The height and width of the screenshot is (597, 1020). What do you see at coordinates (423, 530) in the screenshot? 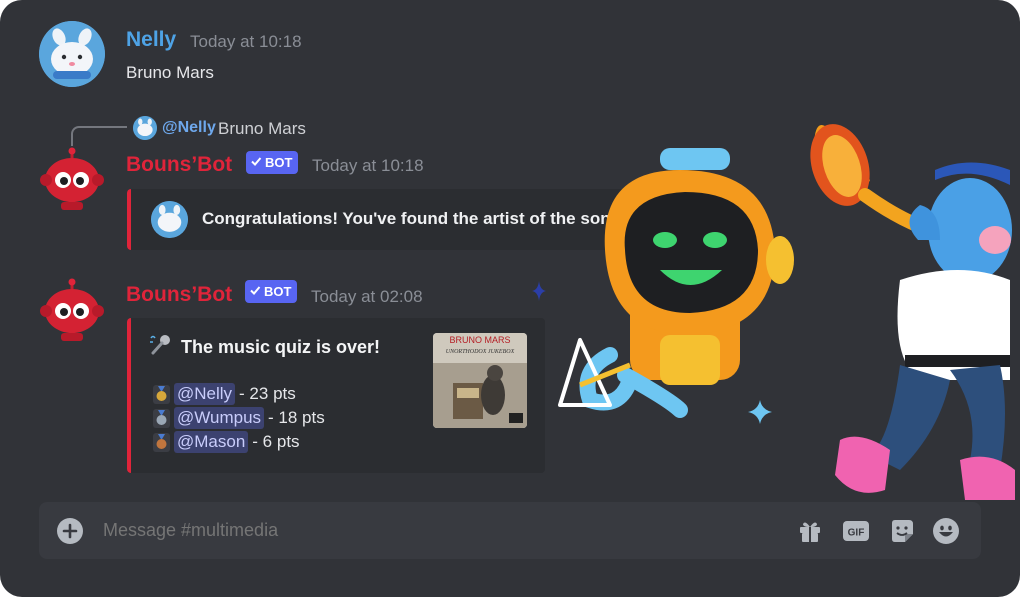
I see `message-input` at bounding box center [423, 530].